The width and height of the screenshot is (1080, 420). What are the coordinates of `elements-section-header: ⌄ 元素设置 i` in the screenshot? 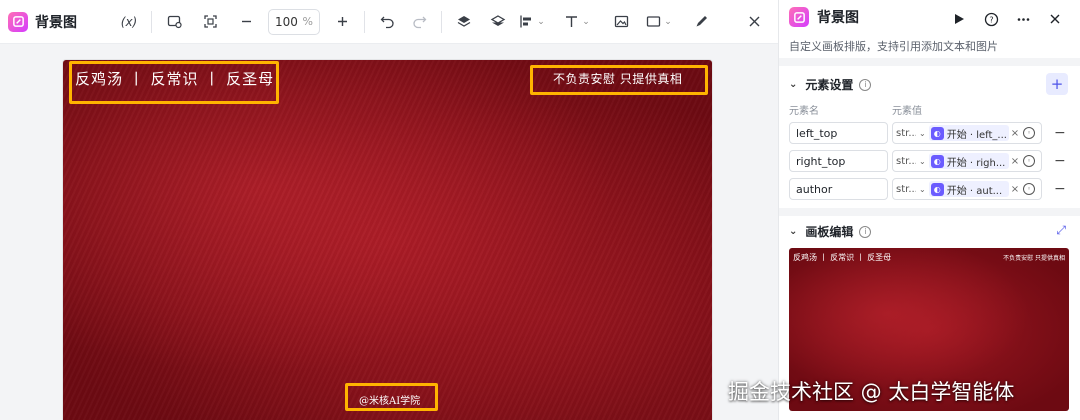 It's located at (830, 84).